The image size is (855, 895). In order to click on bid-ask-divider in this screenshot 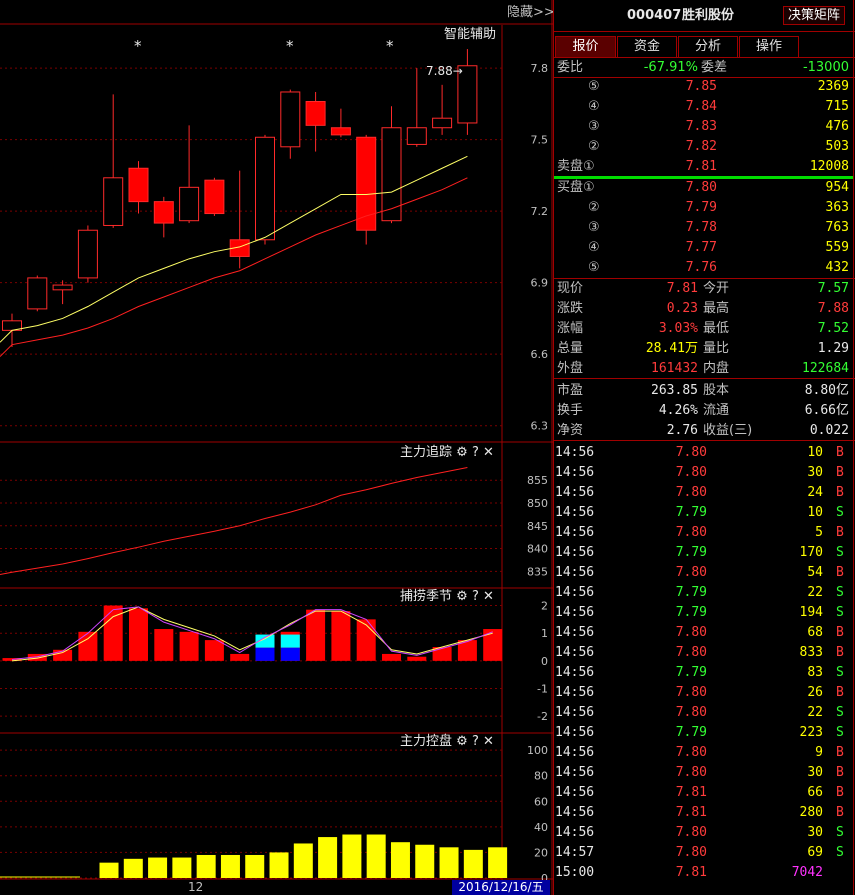, I will do `click(703, 177)`.